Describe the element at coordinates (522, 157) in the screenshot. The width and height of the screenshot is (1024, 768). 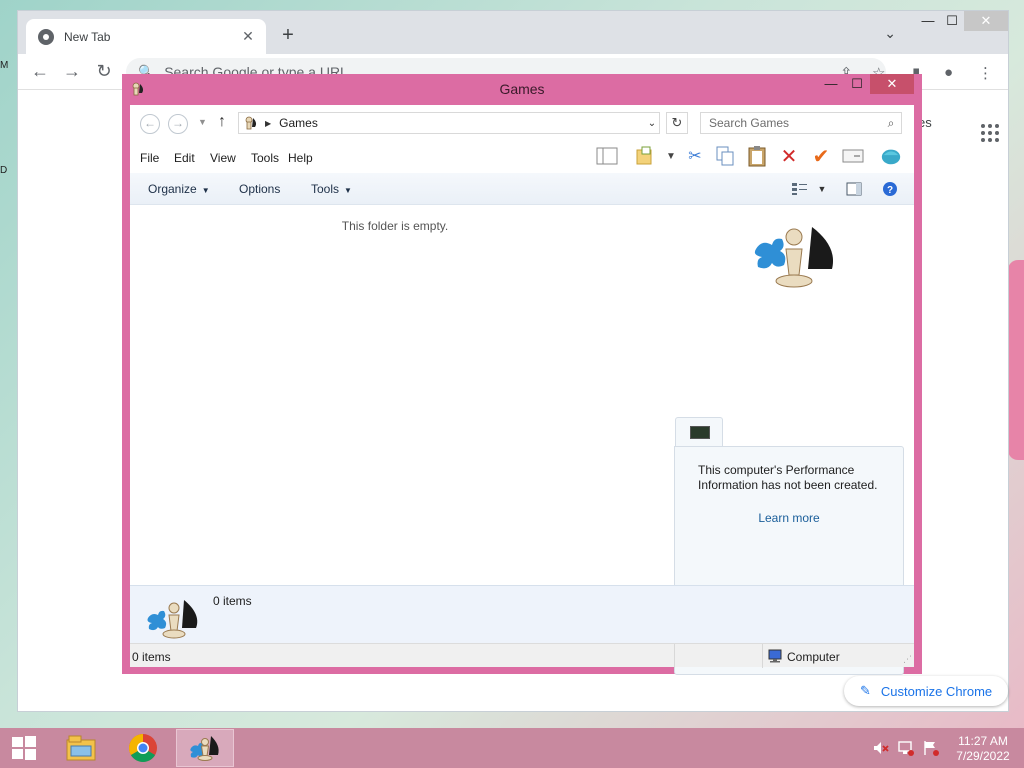
I see `menu-bar: File Edit View Tools Help ▼ ✂ ✕ ✔` at that location.